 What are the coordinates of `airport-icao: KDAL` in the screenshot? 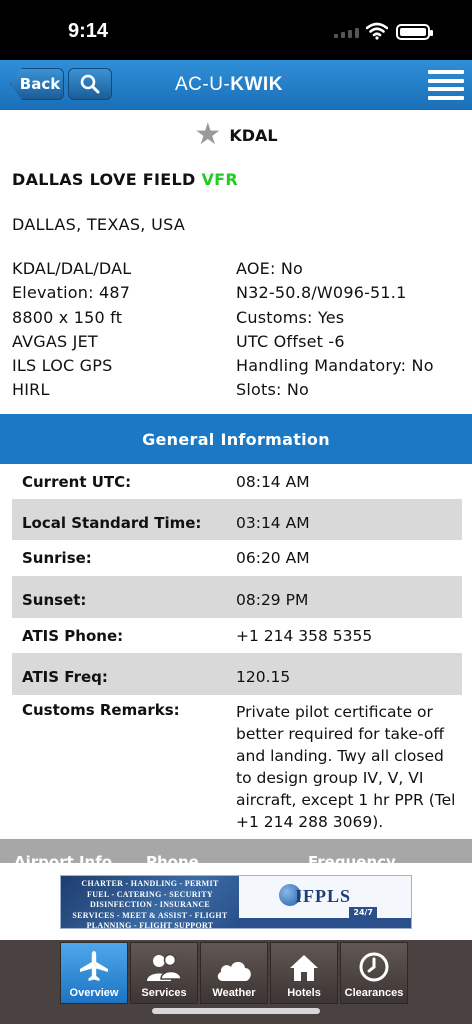 It's located at (253, 135).